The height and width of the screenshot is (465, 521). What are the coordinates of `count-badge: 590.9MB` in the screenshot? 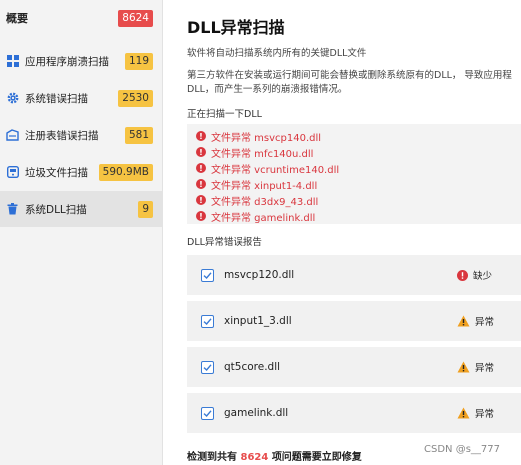 It's located at (125, 172).